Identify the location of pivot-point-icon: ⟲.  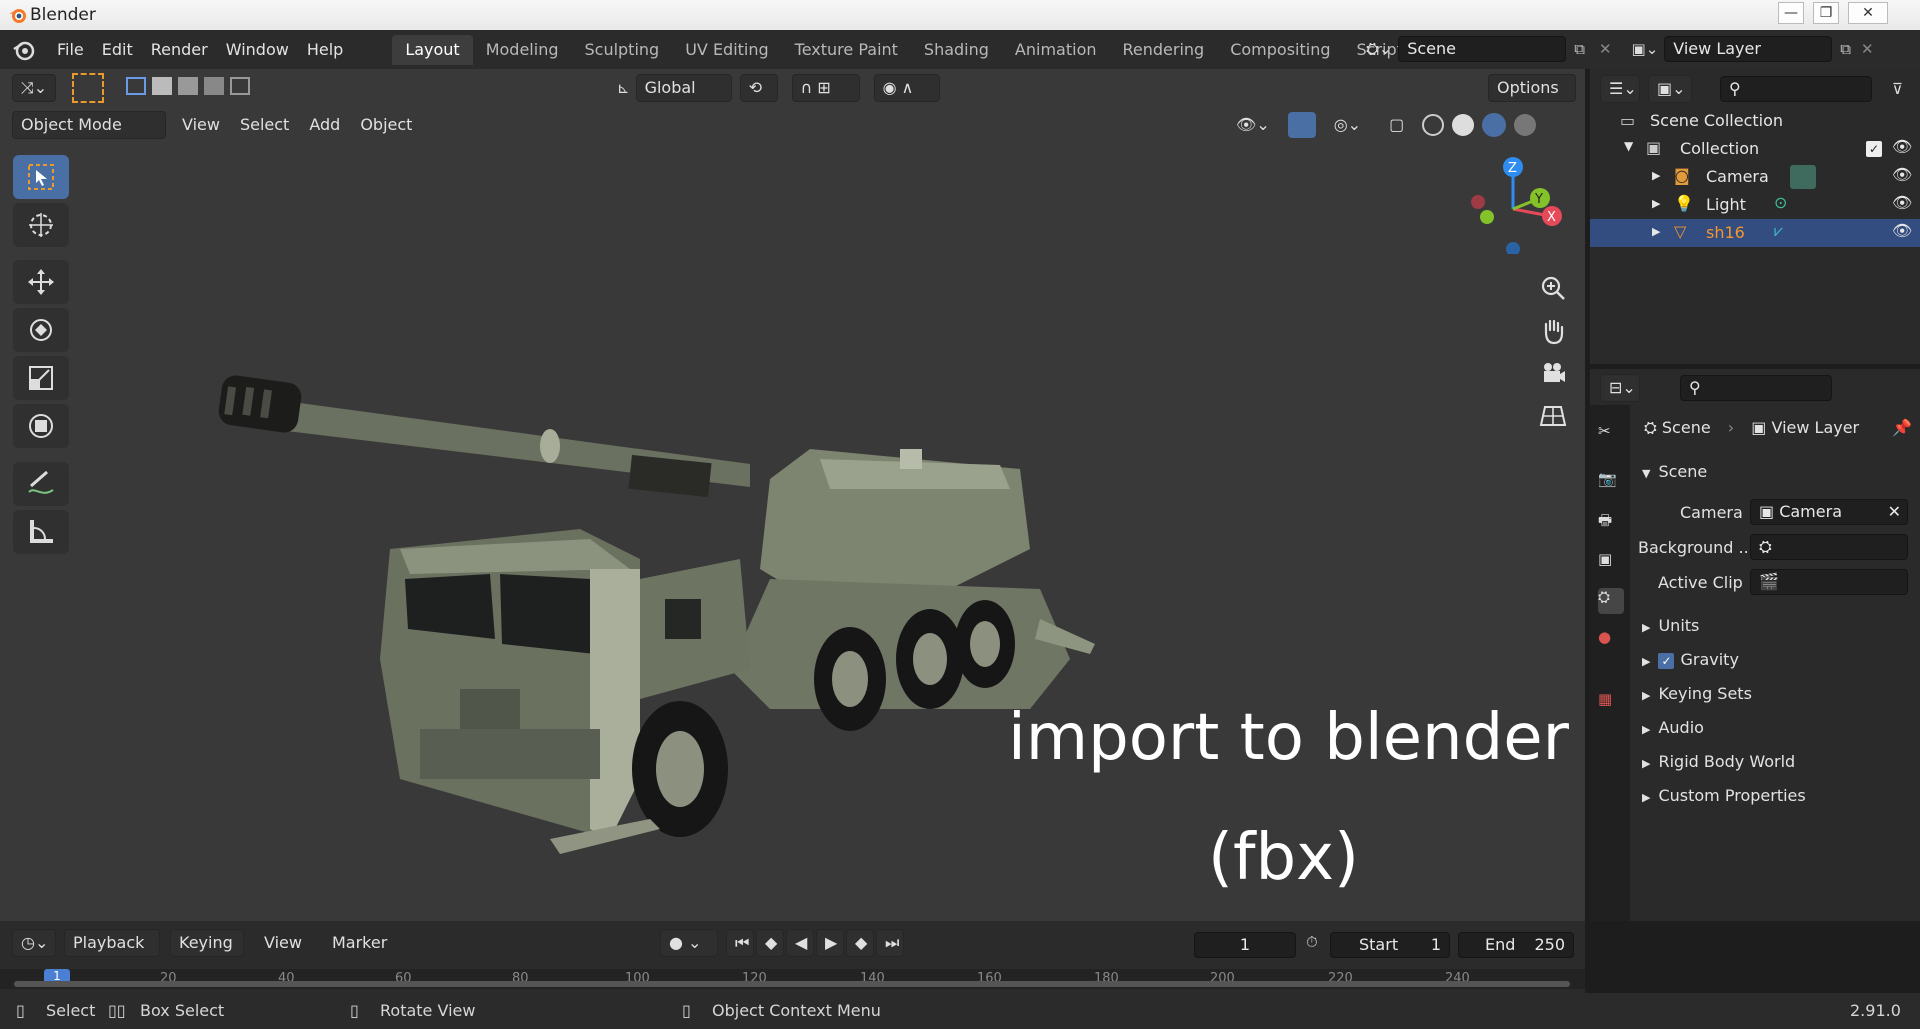
(758, 88).